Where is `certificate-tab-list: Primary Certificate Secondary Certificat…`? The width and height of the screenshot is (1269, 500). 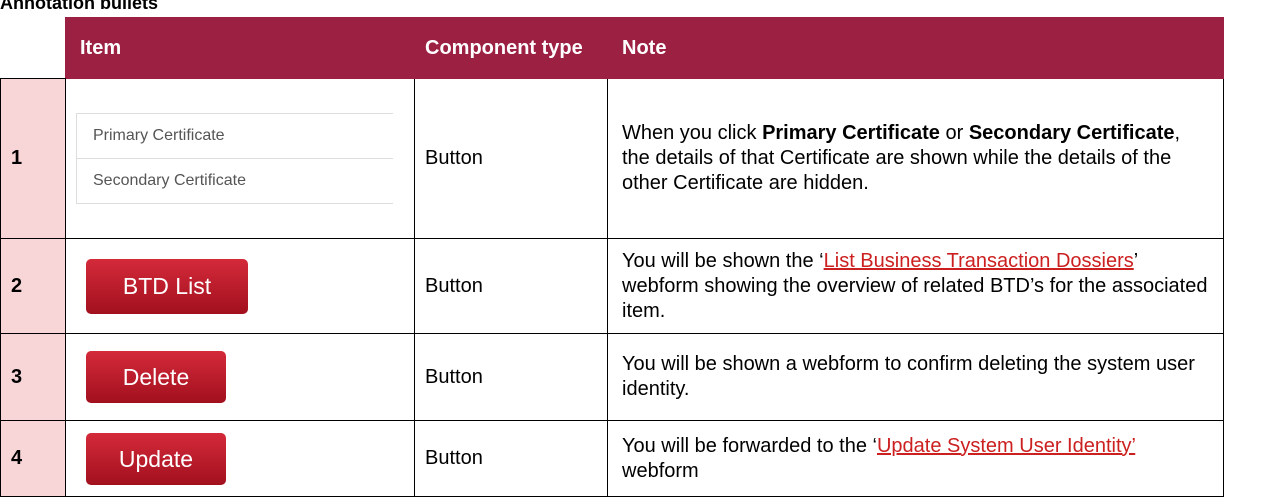
certificate-tab-list: Primary Certificate Secondary Certificat… is located at coordinates (234, 158).